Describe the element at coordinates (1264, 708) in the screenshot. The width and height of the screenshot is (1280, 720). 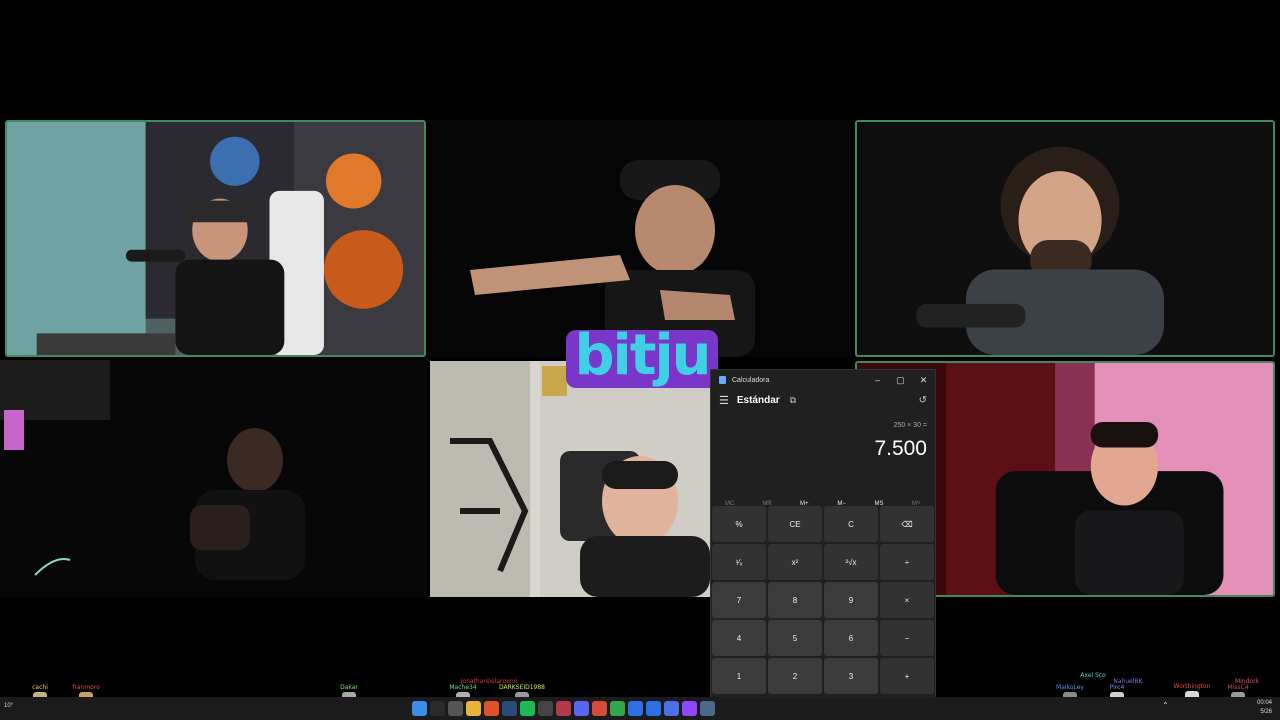
I see `clock: 00:04 5/26` at that location.